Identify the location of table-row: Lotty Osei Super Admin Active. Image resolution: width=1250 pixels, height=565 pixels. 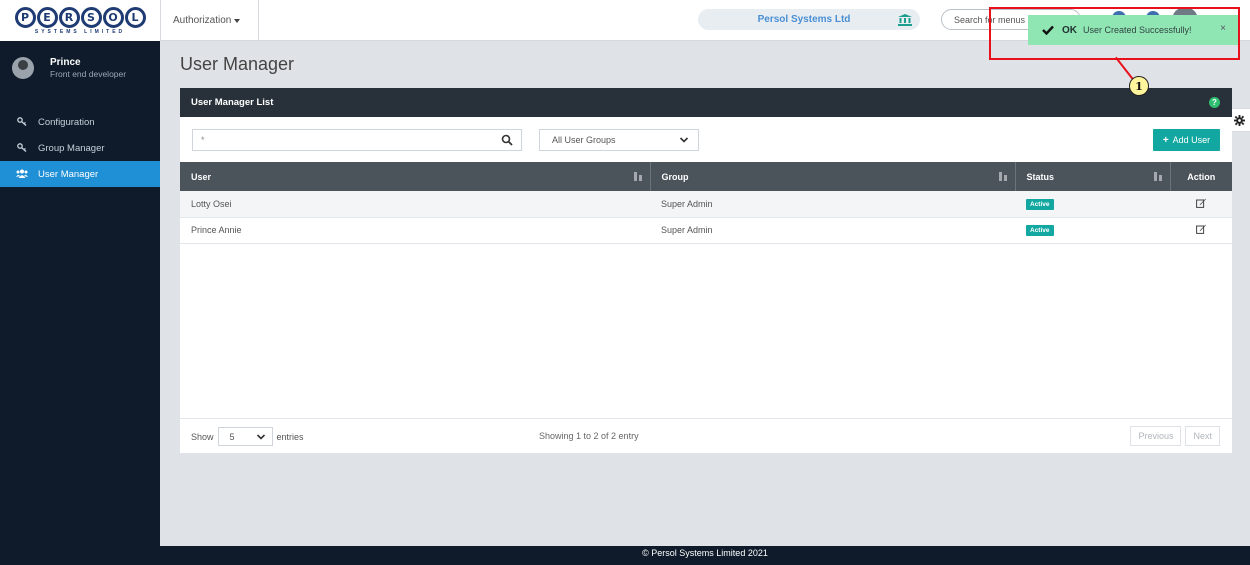
(706, 204).